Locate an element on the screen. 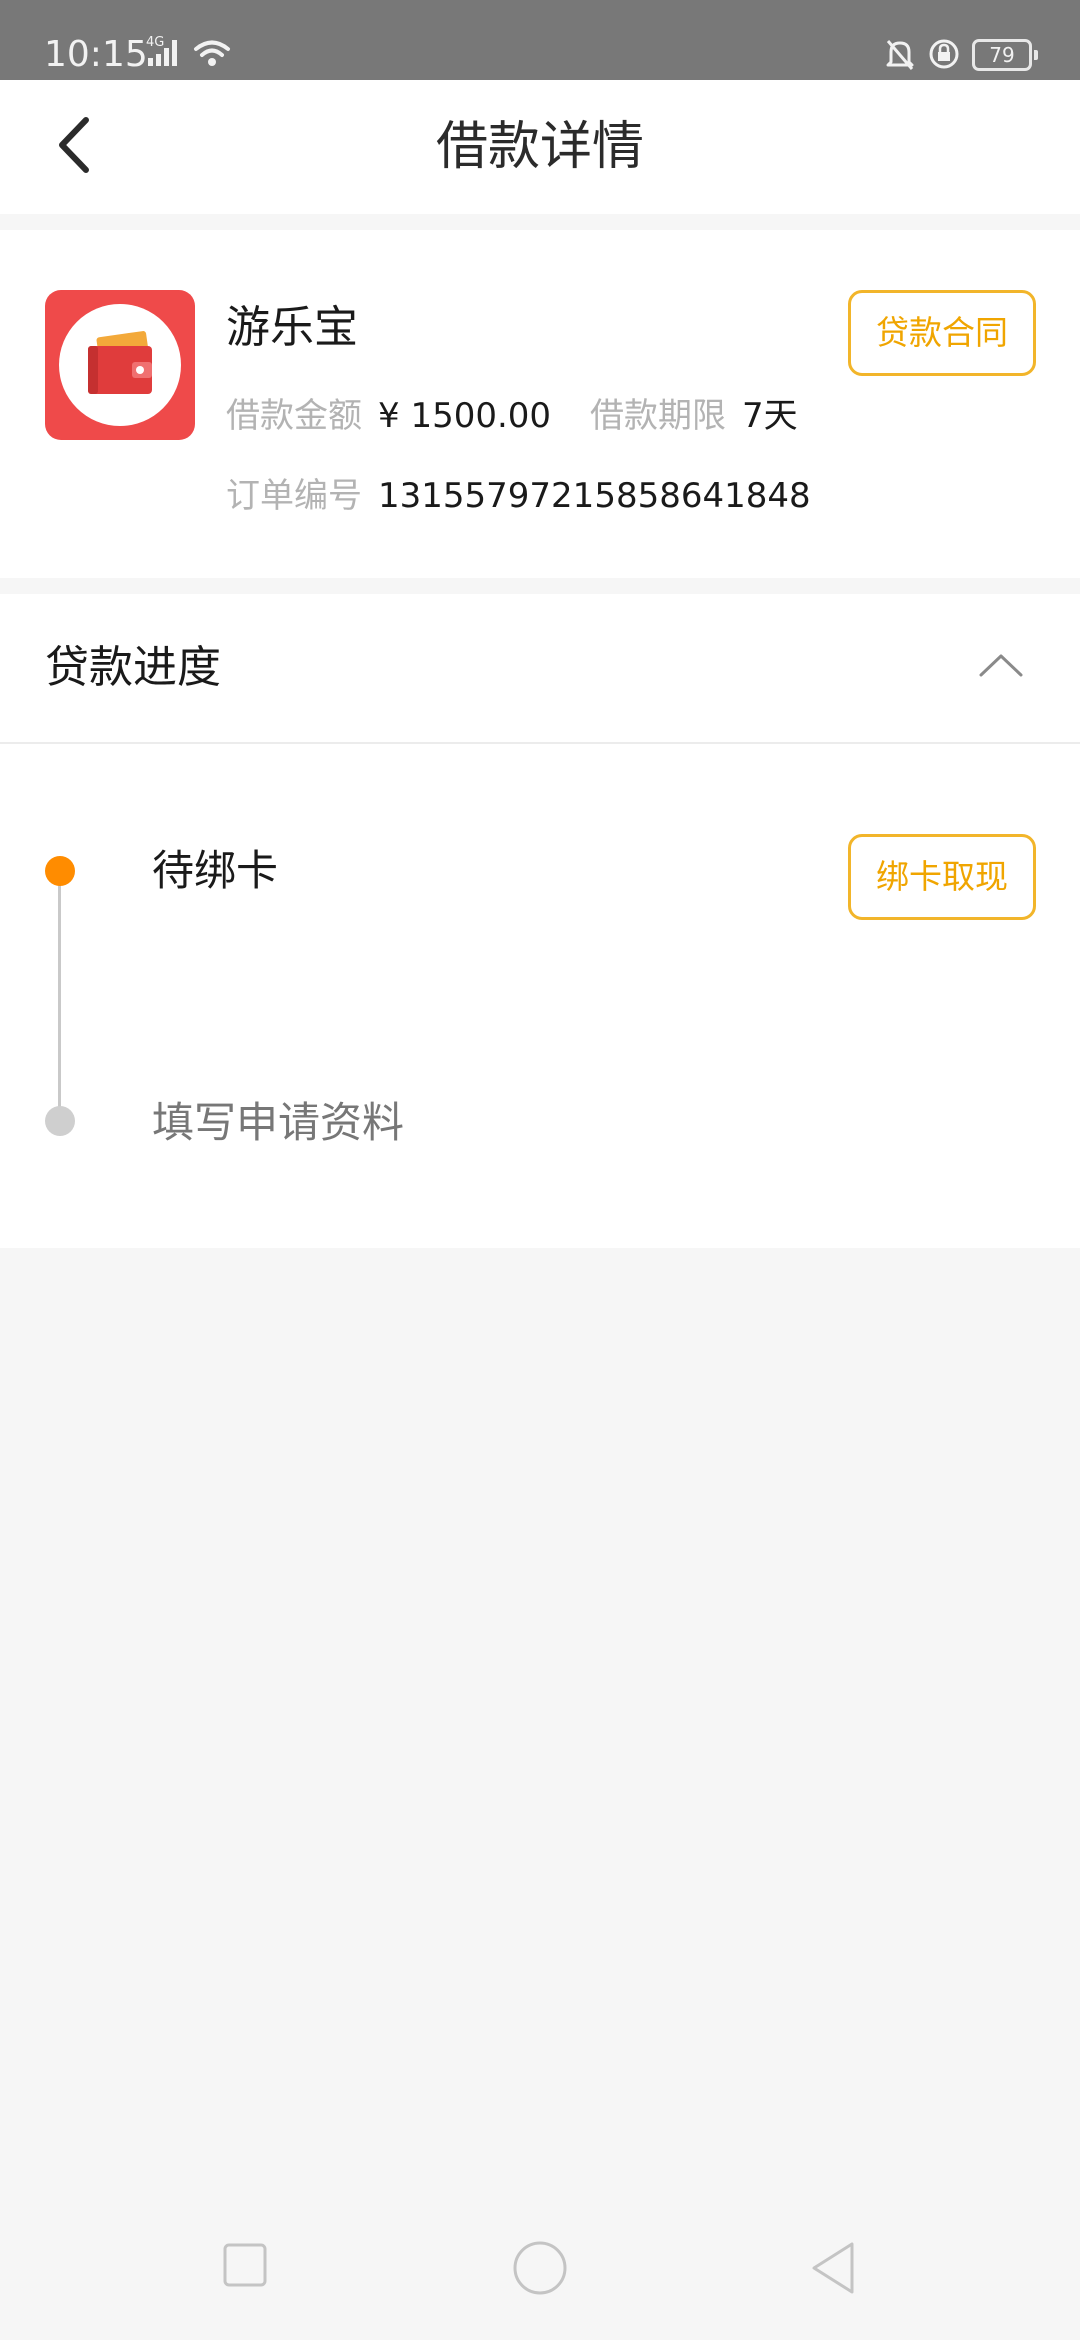  amount-label: 借款金额 is located at coordinates (294, 416).